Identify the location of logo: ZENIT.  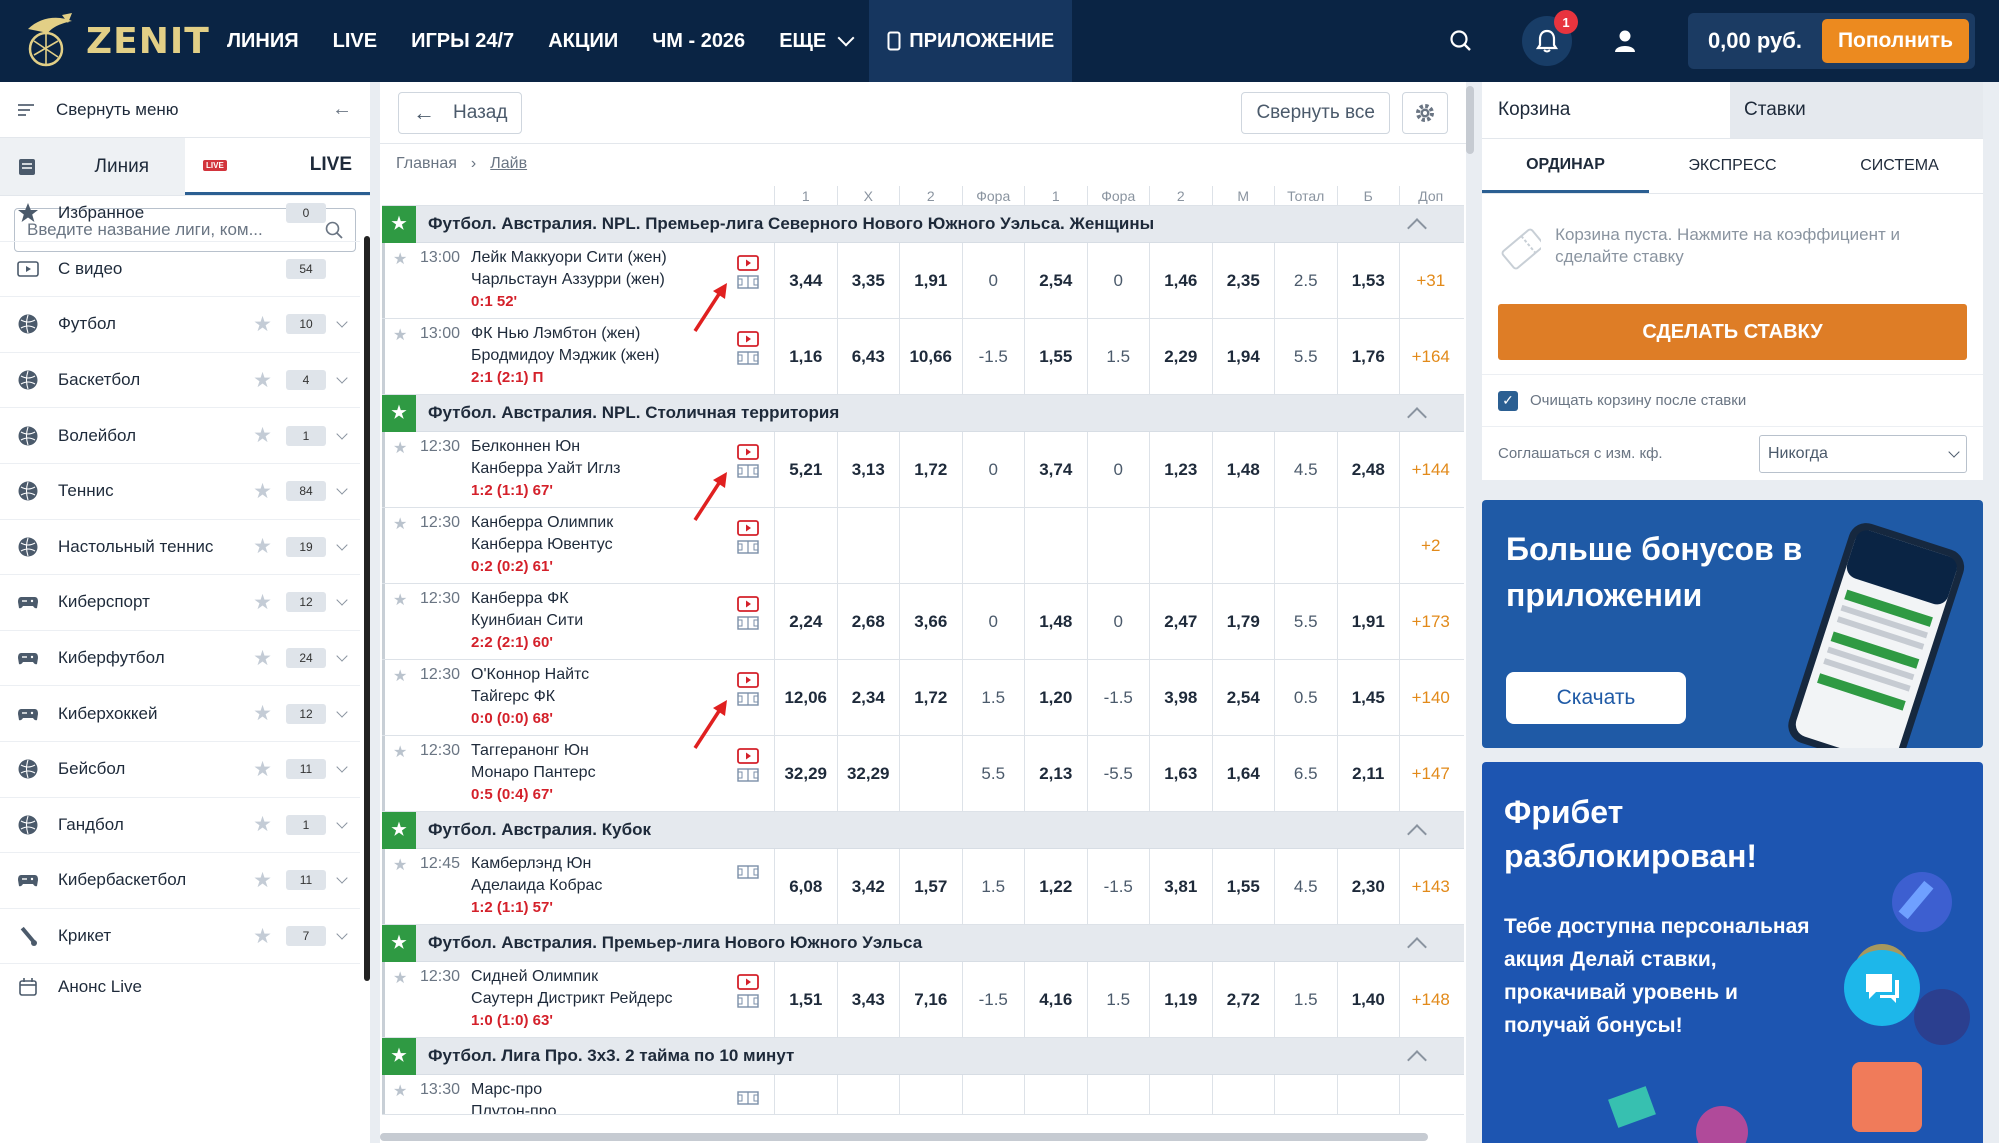
(105, 41).